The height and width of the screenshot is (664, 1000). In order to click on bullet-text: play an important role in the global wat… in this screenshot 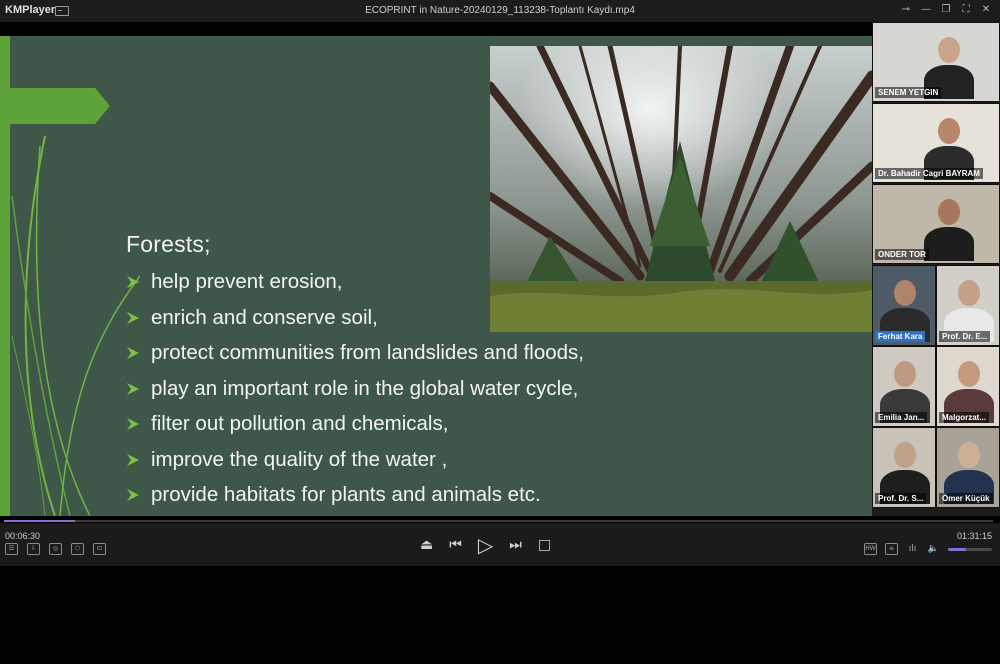, I will do `click(365, 388)`.